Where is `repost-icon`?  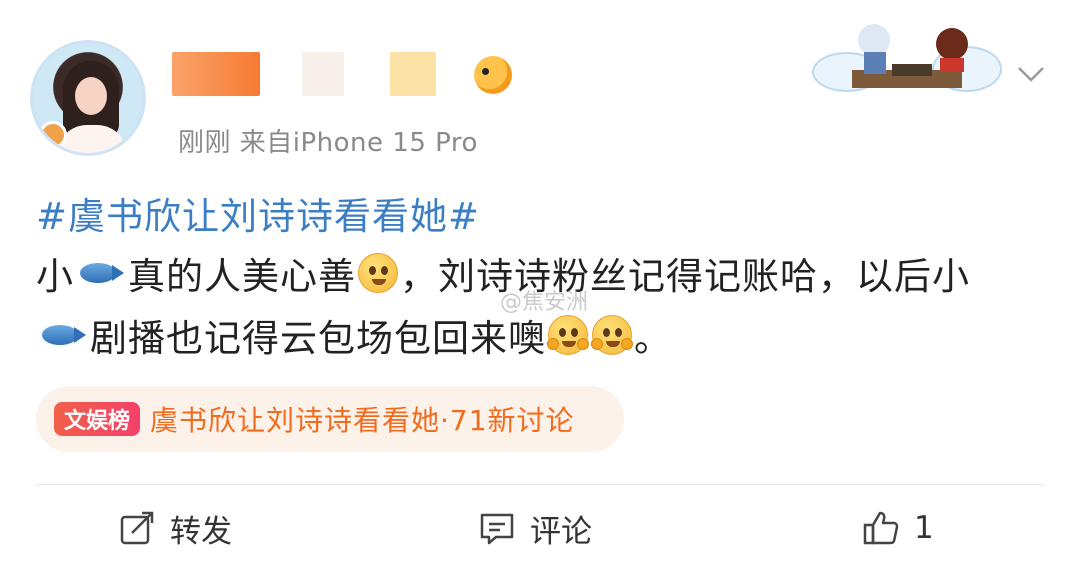
repost-icon is located at coordinates (137, 528).